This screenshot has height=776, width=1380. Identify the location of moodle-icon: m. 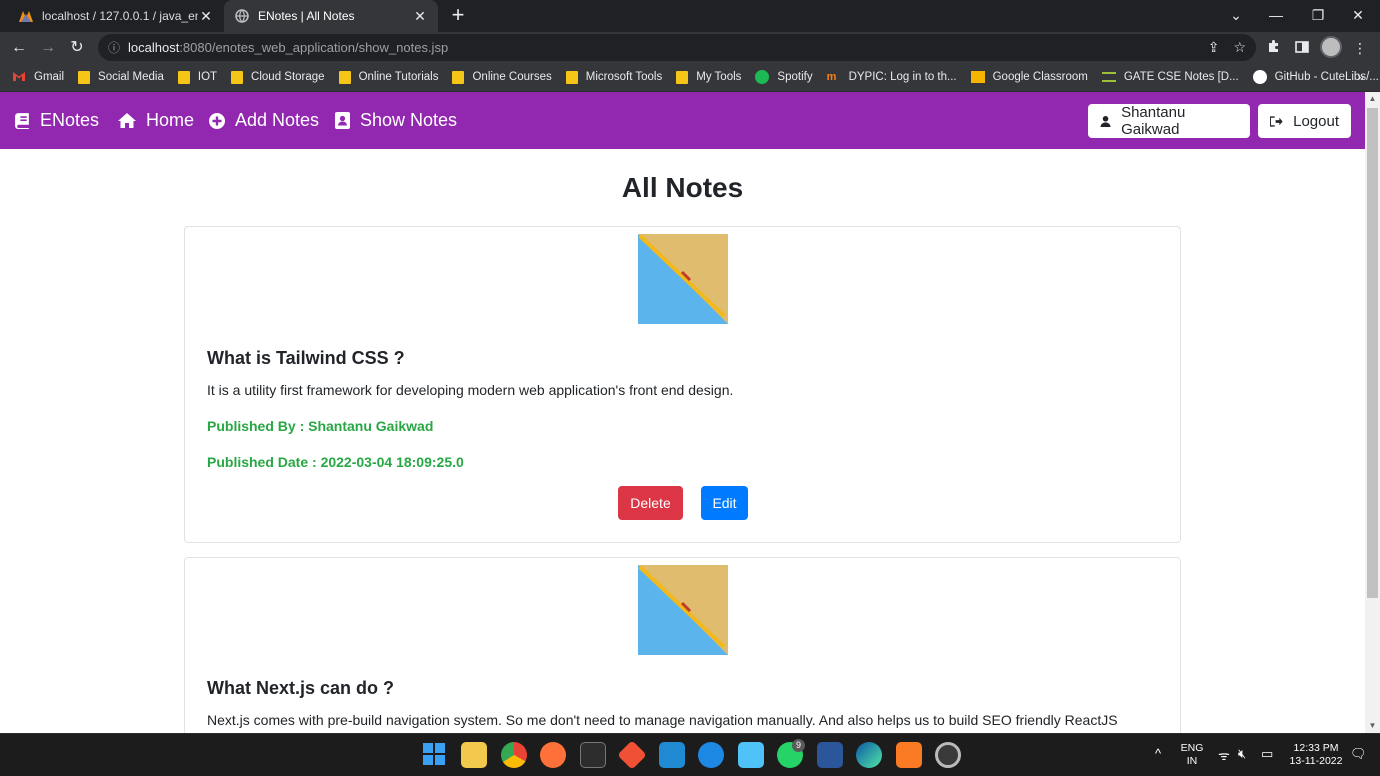
(831, 77).